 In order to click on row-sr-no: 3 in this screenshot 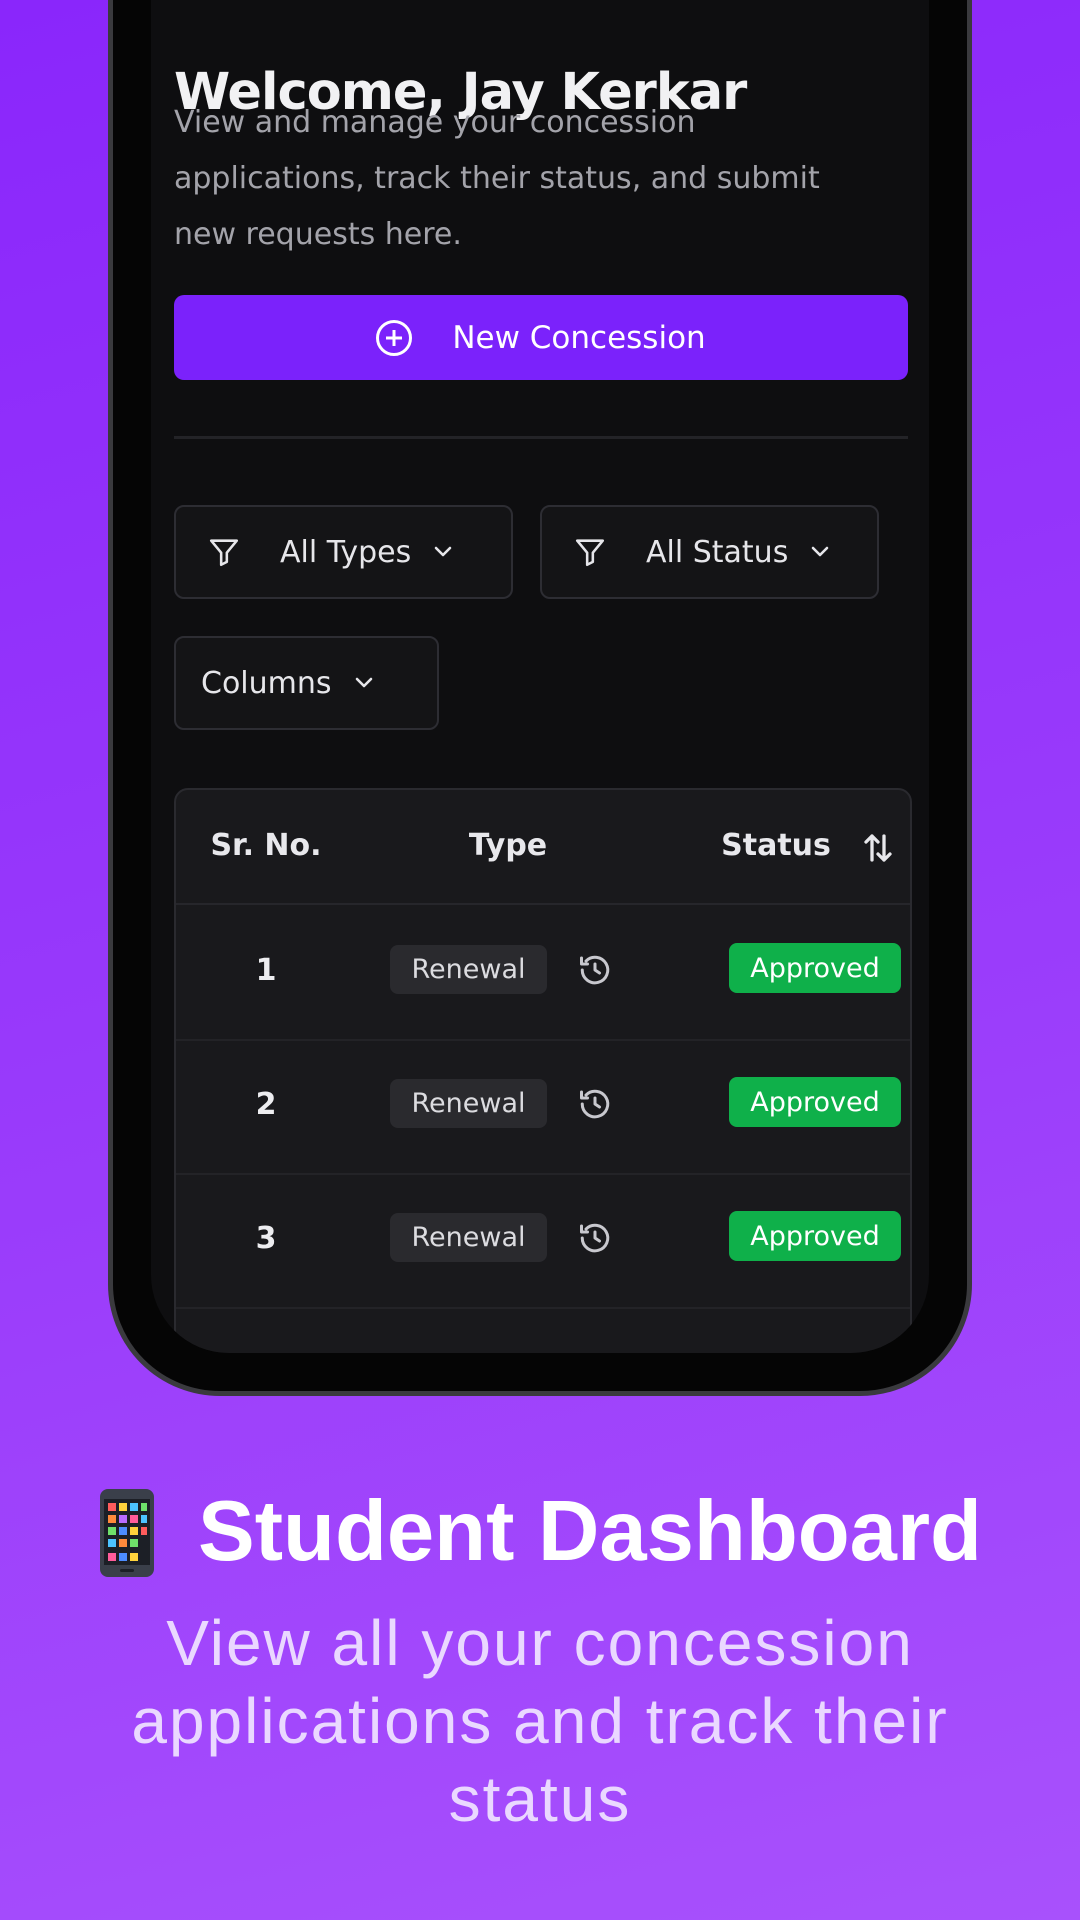, I will do `click(266, 1238)`.